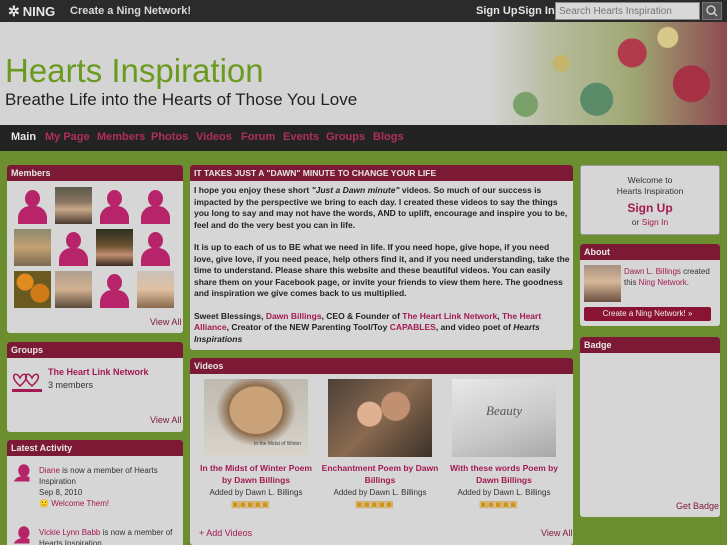 The height and width of the screenshot is (545, 727). I want to click on top-signup-link: Sign Up, so click(497, 11).